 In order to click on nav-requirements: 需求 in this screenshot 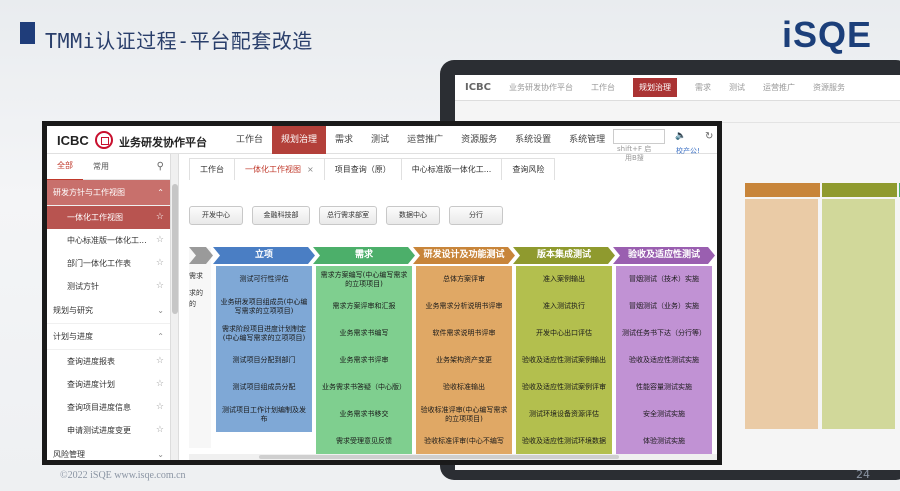, I will do `click(344, 140)`.